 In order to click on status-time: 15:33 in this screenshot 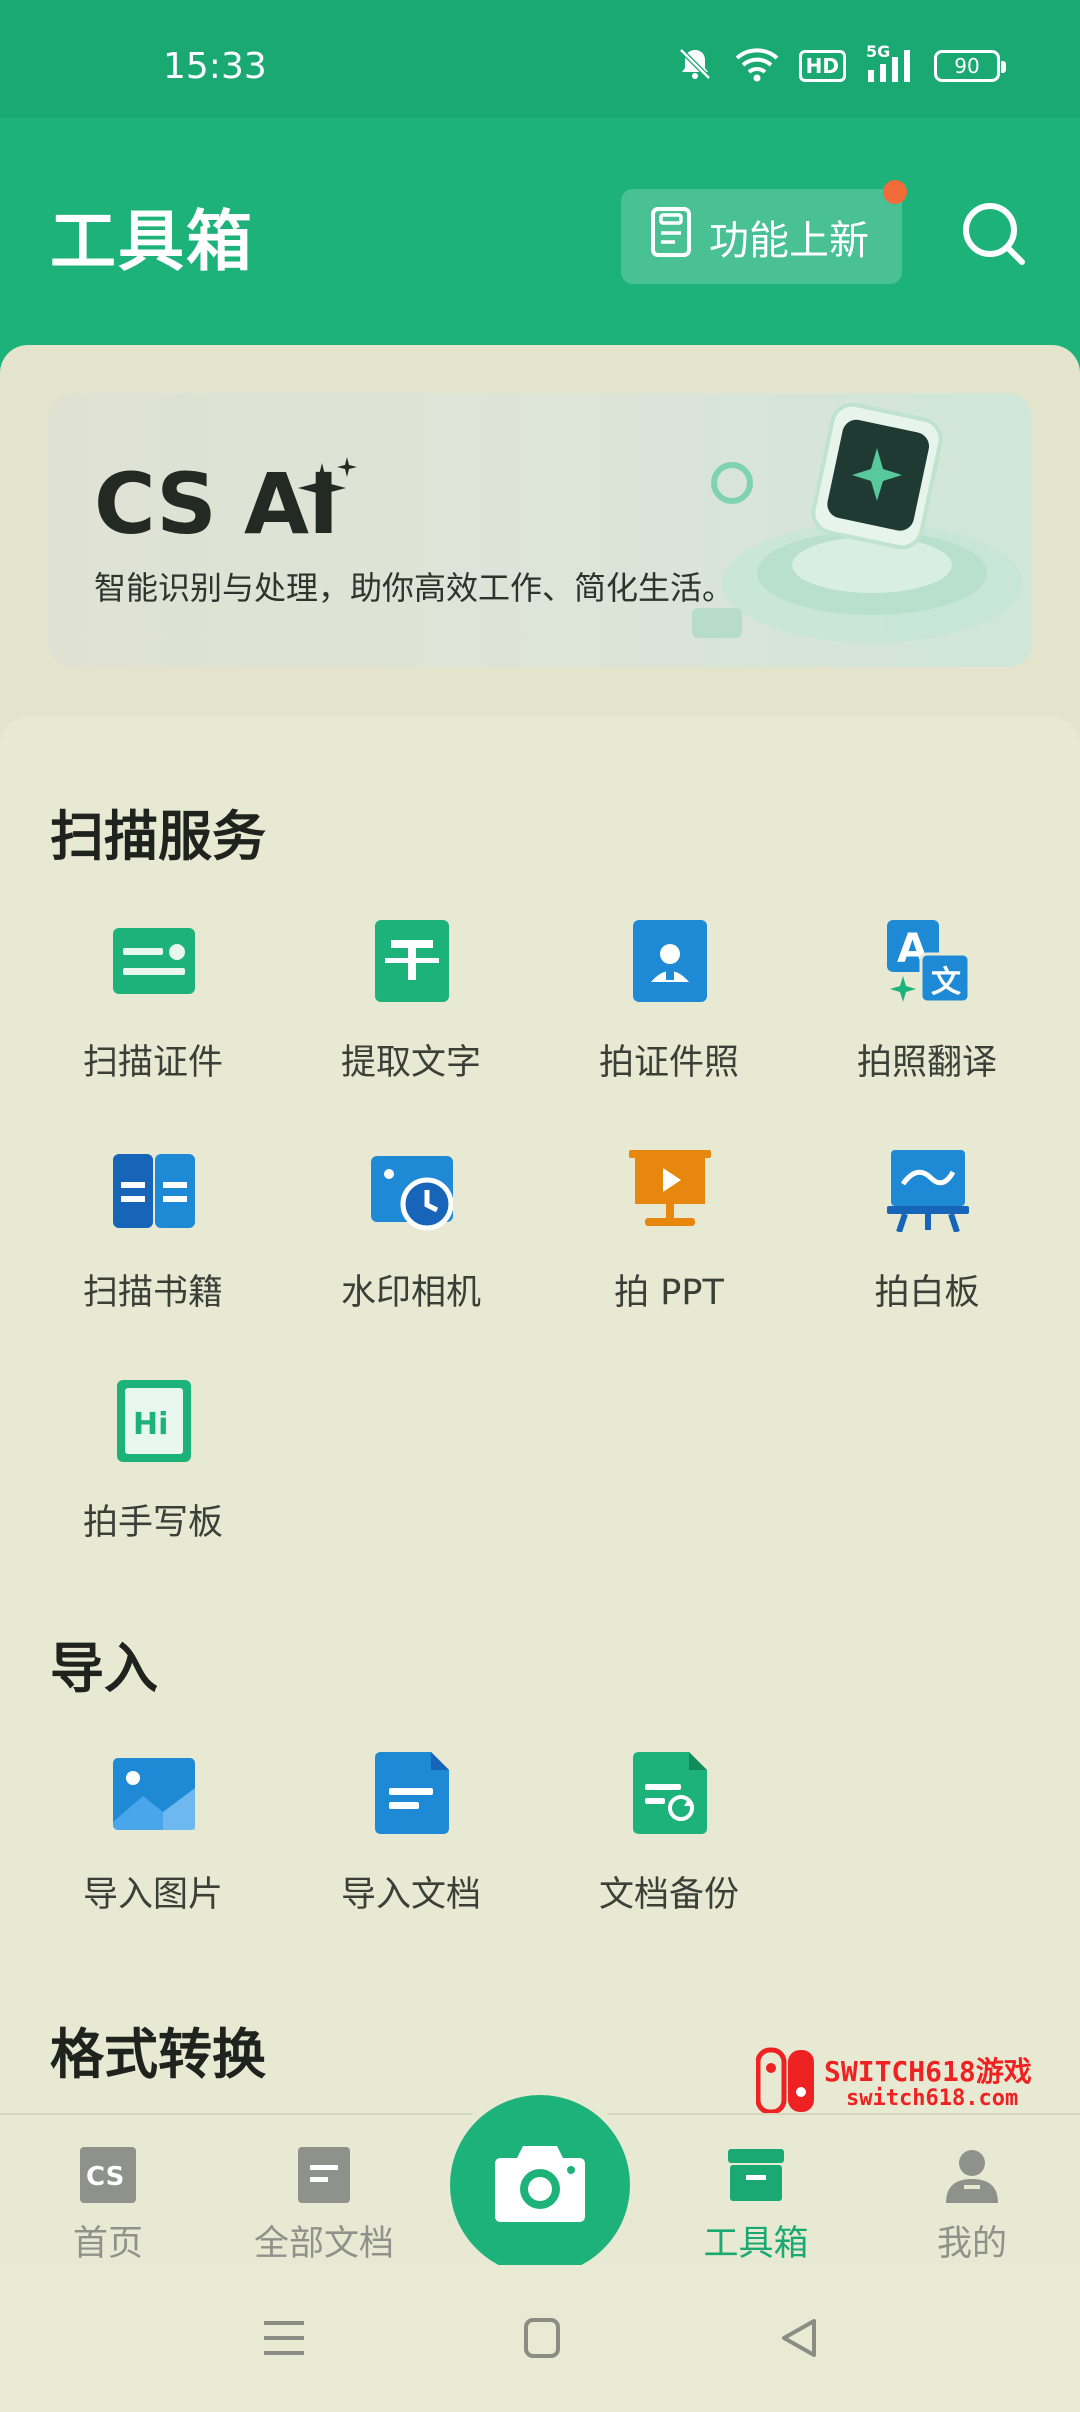, I will do `click(215, 66)`.